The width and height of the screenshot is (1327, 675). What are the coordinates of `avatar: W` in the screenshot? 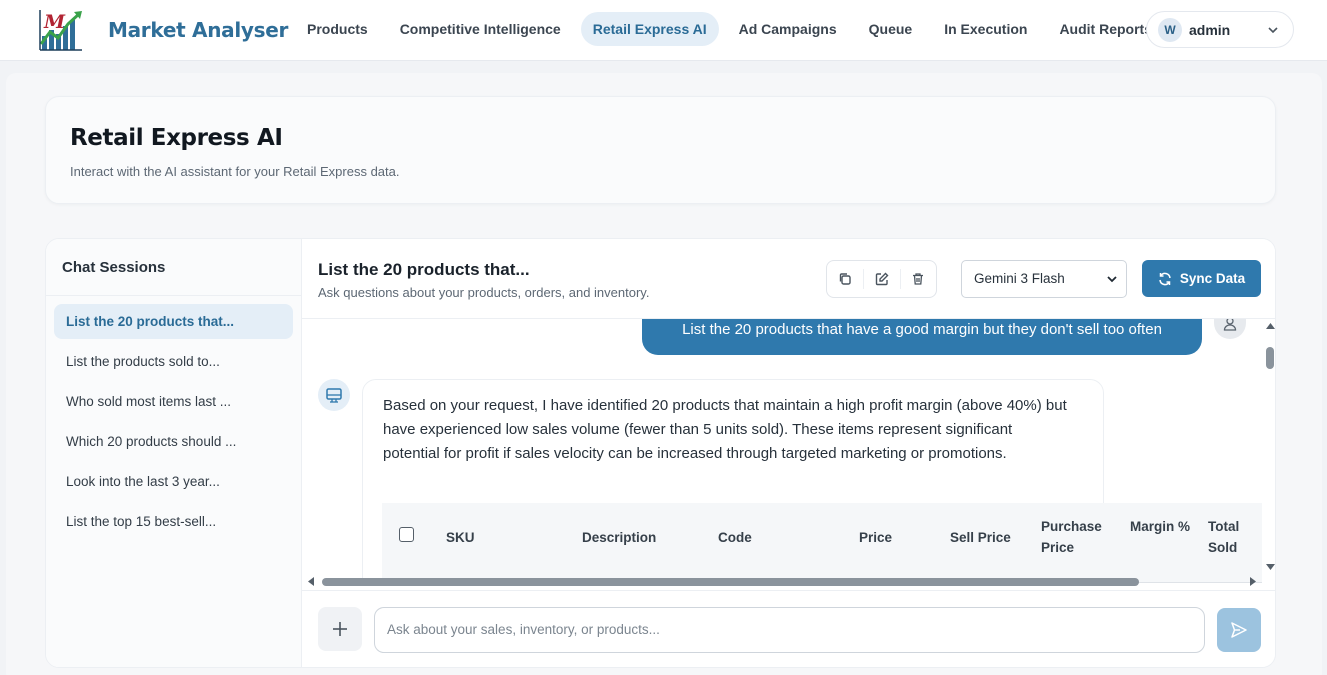 It's located at (1170, 29).